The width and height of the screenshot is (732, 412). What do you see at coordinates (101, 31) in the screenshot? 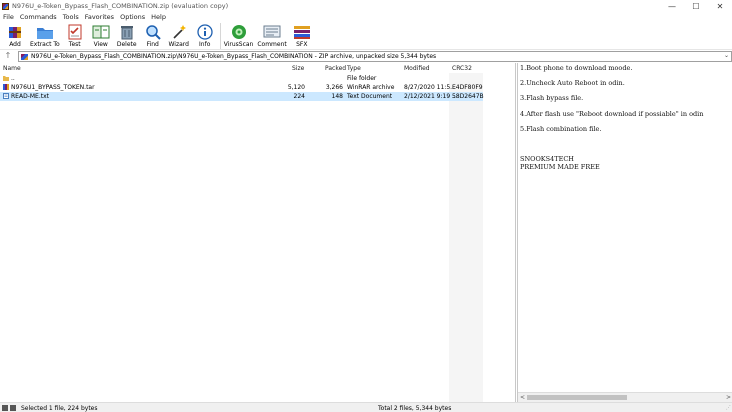
I see `view-book-icon` at bounding box center [101, 31].